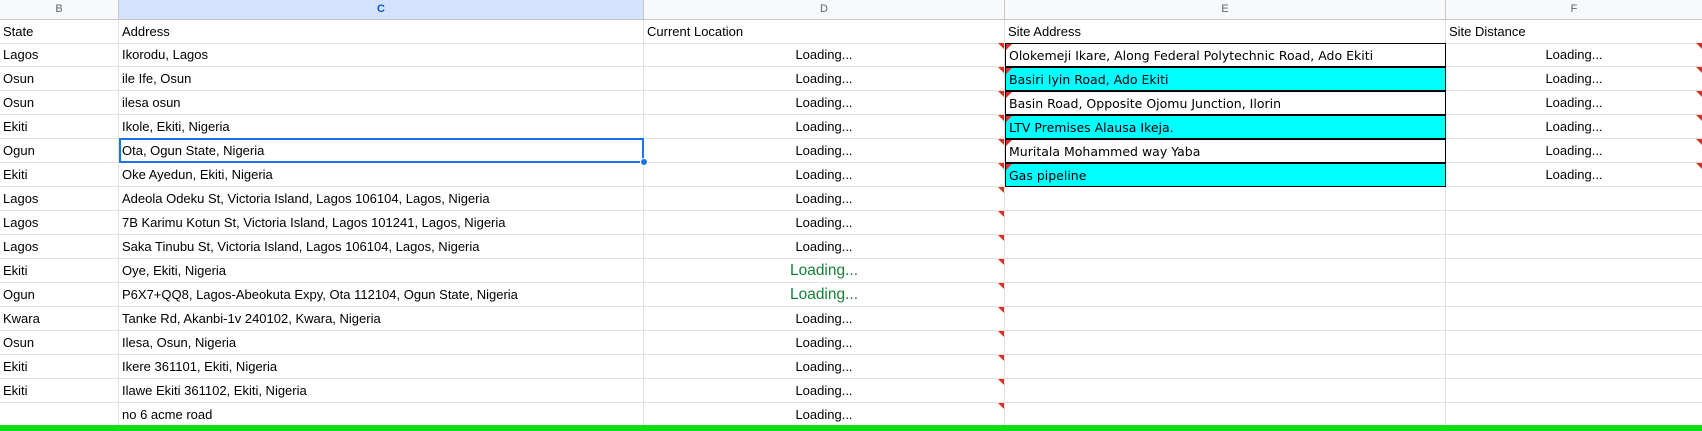 The height and width of the screenshot is (431, 1702). I want to click on address-cell: Ikere 361101, Ekiti, Nigeria, so click(381, 367).